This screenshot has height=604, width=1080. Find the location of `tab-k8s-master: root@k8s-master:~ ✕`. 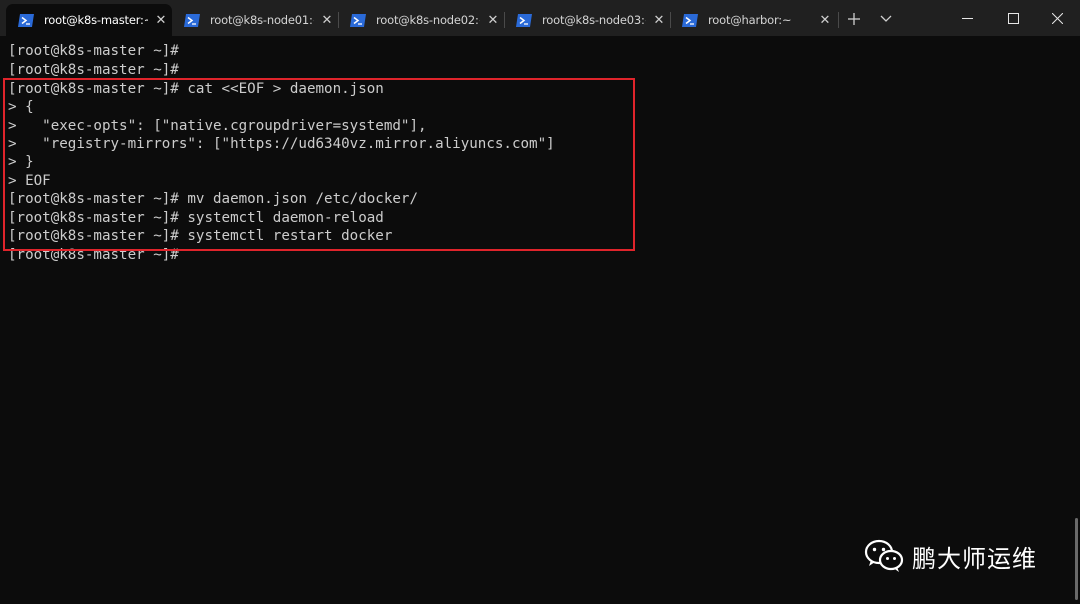

tab-k8s-master: root@k8s-master:~ ✕ is located at coordinates (89, 20).